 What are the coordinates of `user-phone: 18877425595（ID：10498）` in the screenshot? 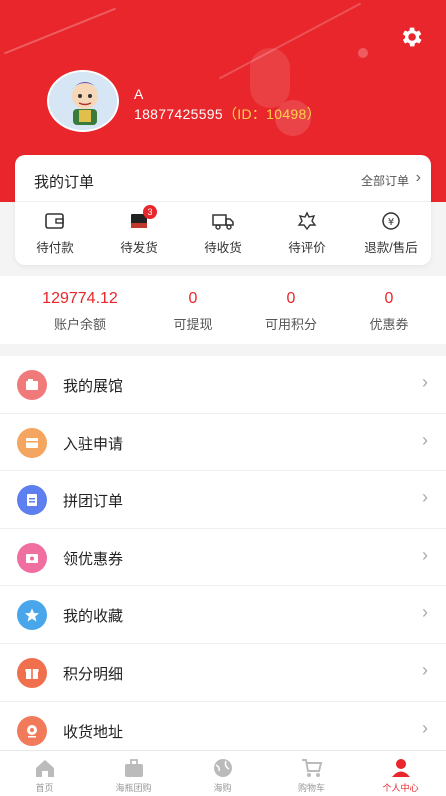 It's located at (227, 114).